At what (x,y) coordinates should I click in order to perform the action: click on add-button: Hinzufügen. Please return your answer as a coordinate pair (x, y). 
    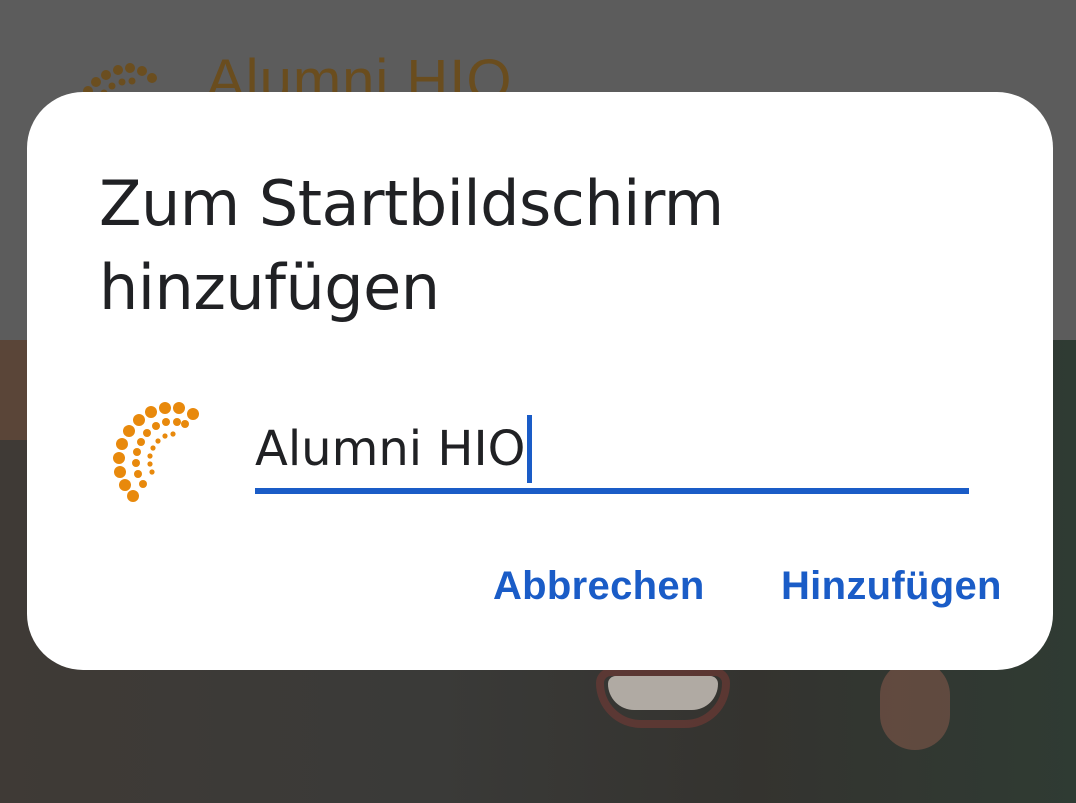
    Looking at the image, I should click on (891, 586).